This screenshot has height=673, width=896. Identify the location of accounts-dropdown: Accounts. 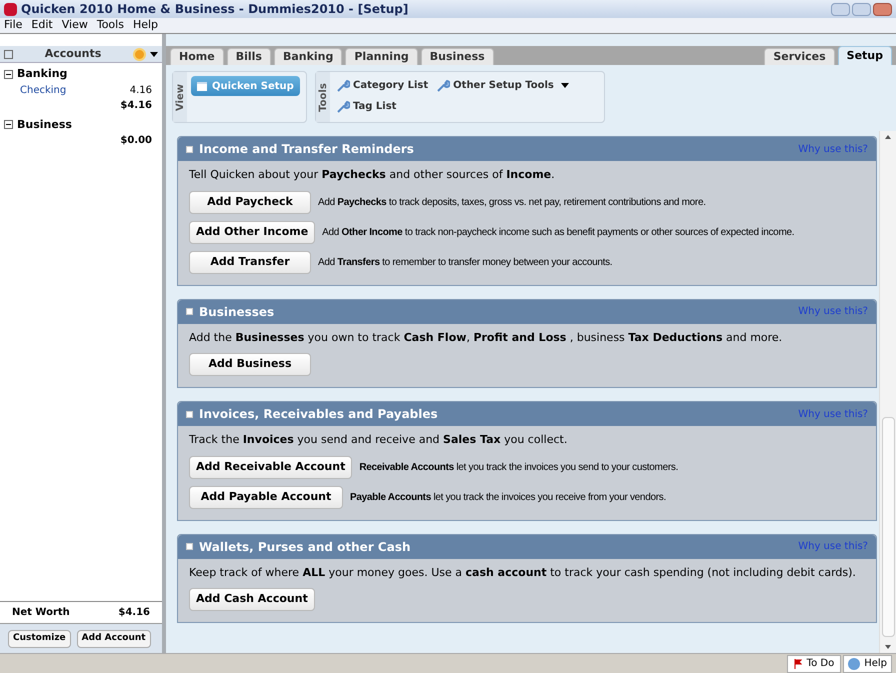
(73, 54).